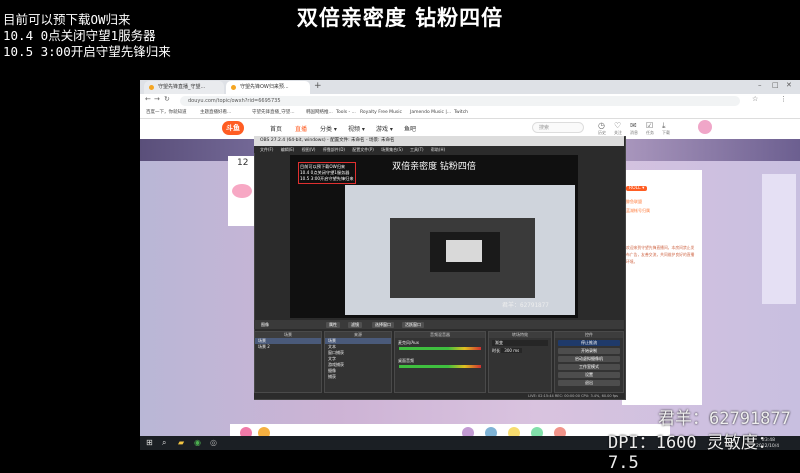 Image resolution: width=800 pixels, height=473 pixels. Describe the element at coordinates (634, 132) in the screenshot. I see `message-label: 消息` at that location.